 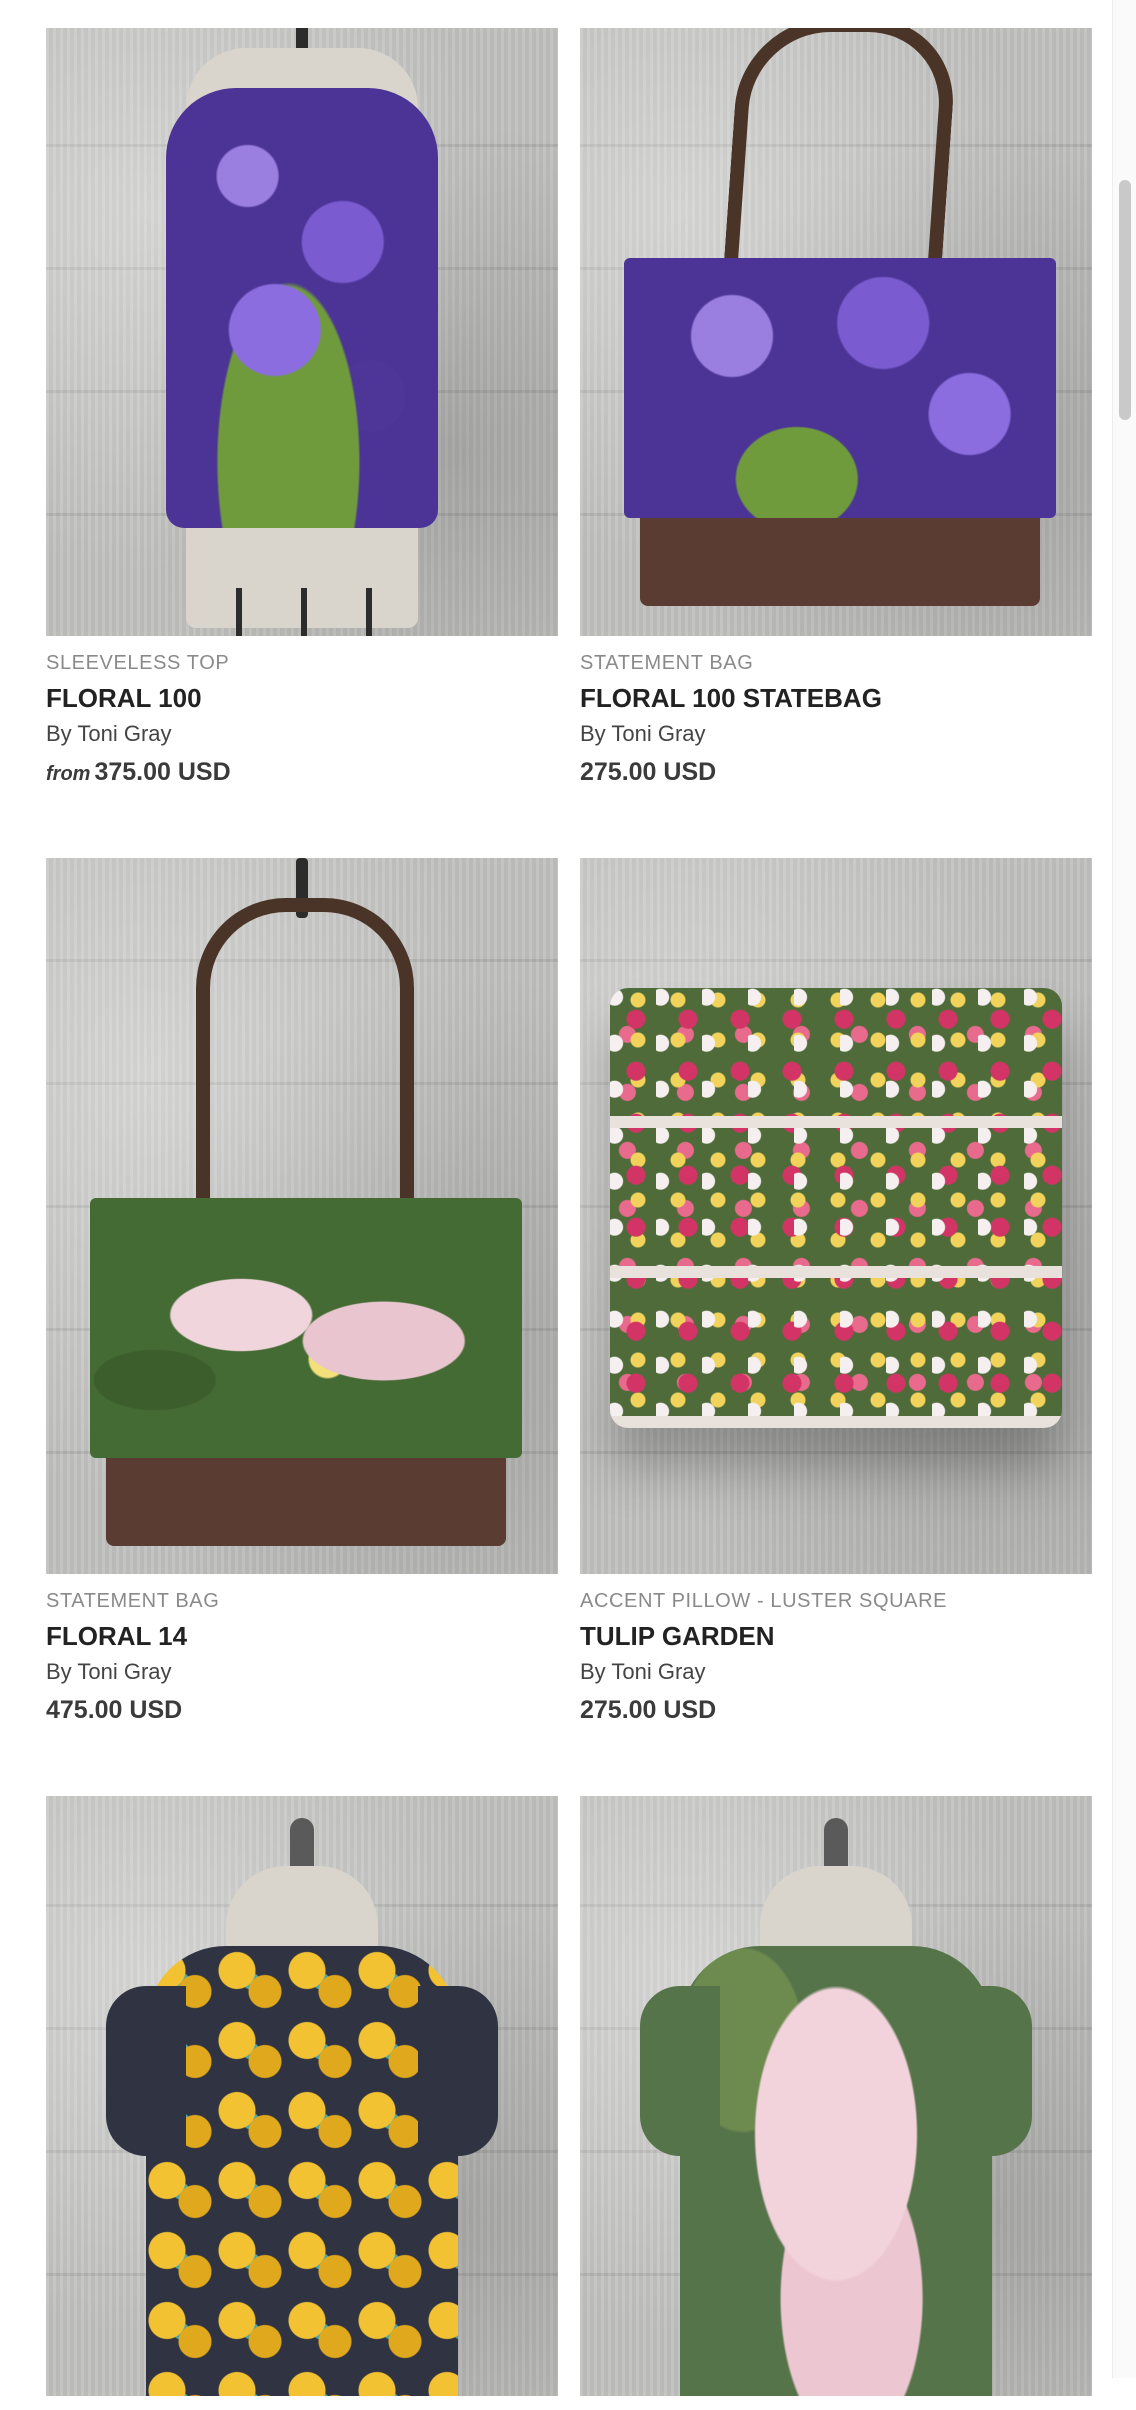 I want to click on product-title: FLORAL 100, so click(x=302, y=698).